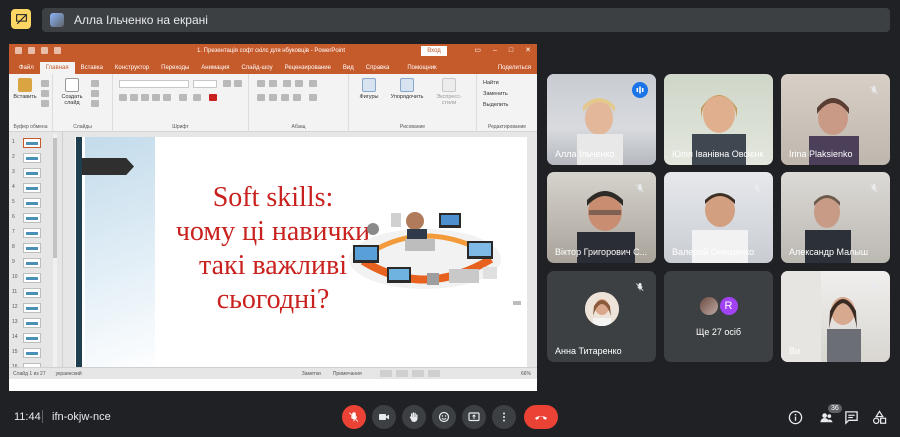  I want to click on comments-button: Примечания, so click(347, 374).